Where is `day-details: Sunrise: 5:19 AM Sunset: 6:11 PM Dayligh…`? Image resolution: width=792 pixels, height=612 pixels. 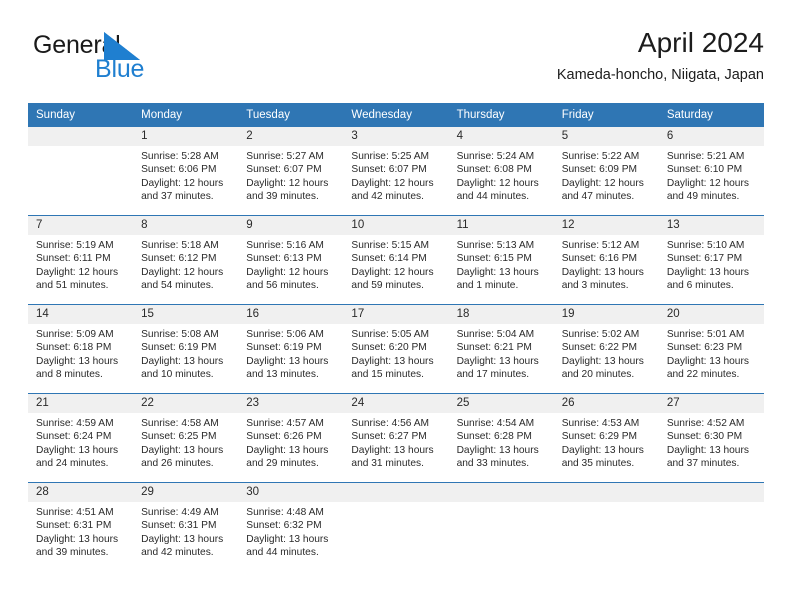 day-details: Sunrise: 5:19 AM Sunset: 6:11 PM Dayligh… is located at coordinates (80, 264).